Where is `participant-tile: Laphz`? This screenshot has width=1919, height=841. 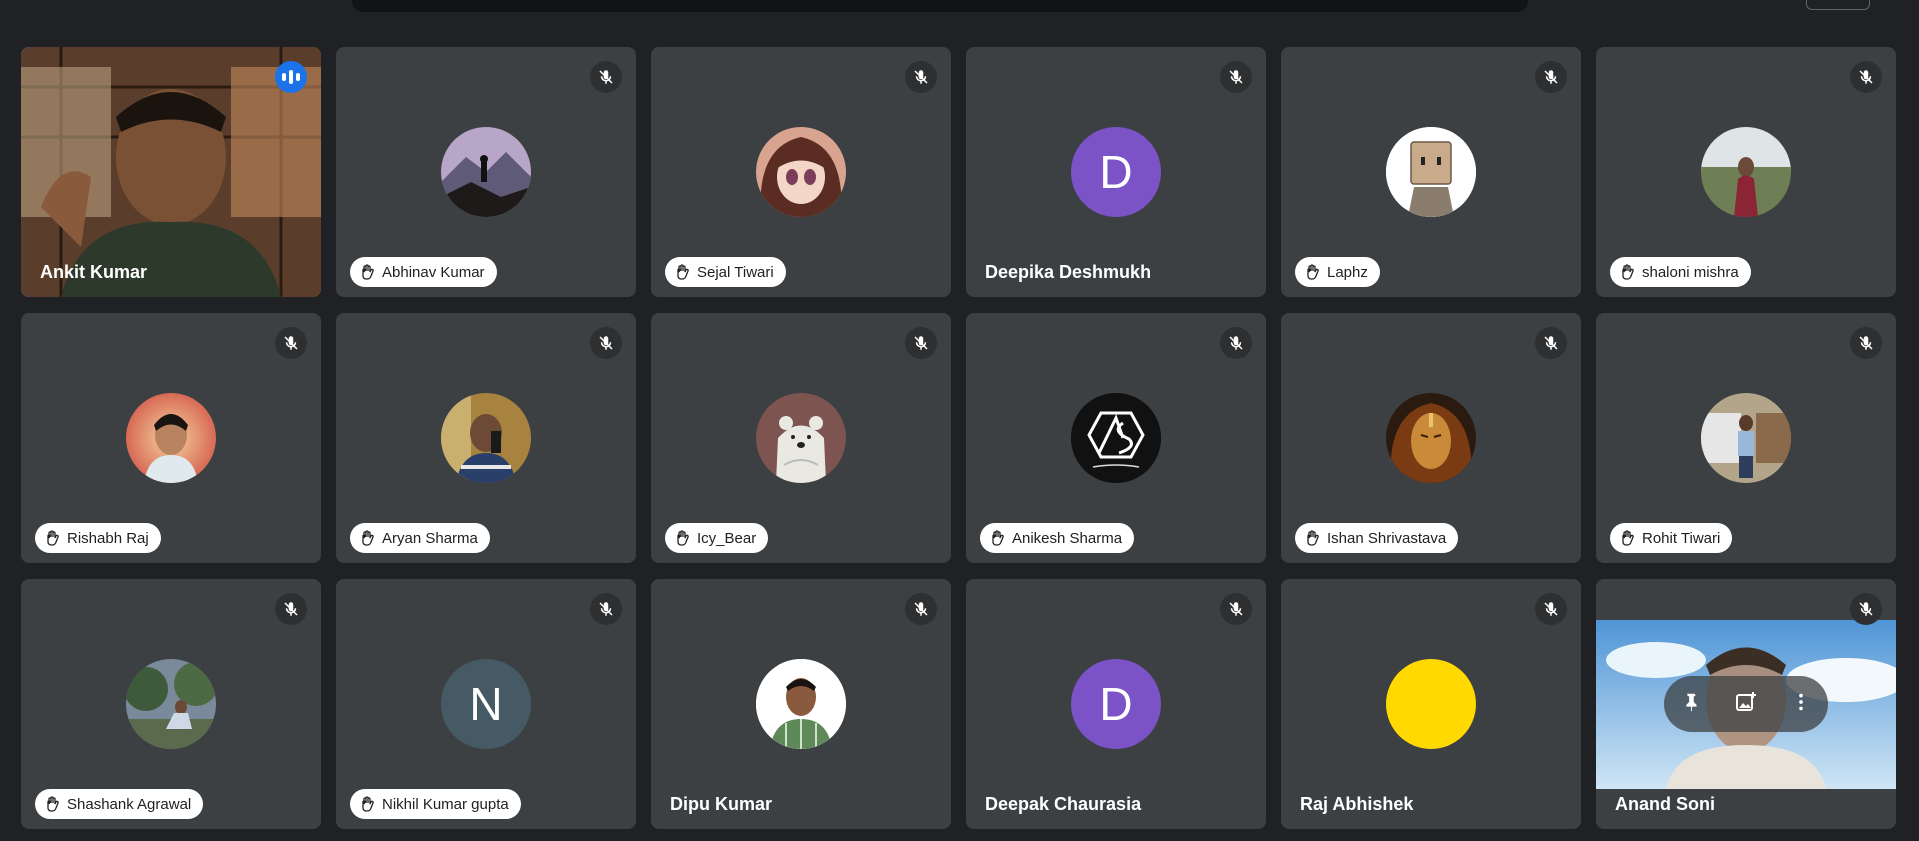
participant-tile: Laphz is located at coordinates (1431, 172).